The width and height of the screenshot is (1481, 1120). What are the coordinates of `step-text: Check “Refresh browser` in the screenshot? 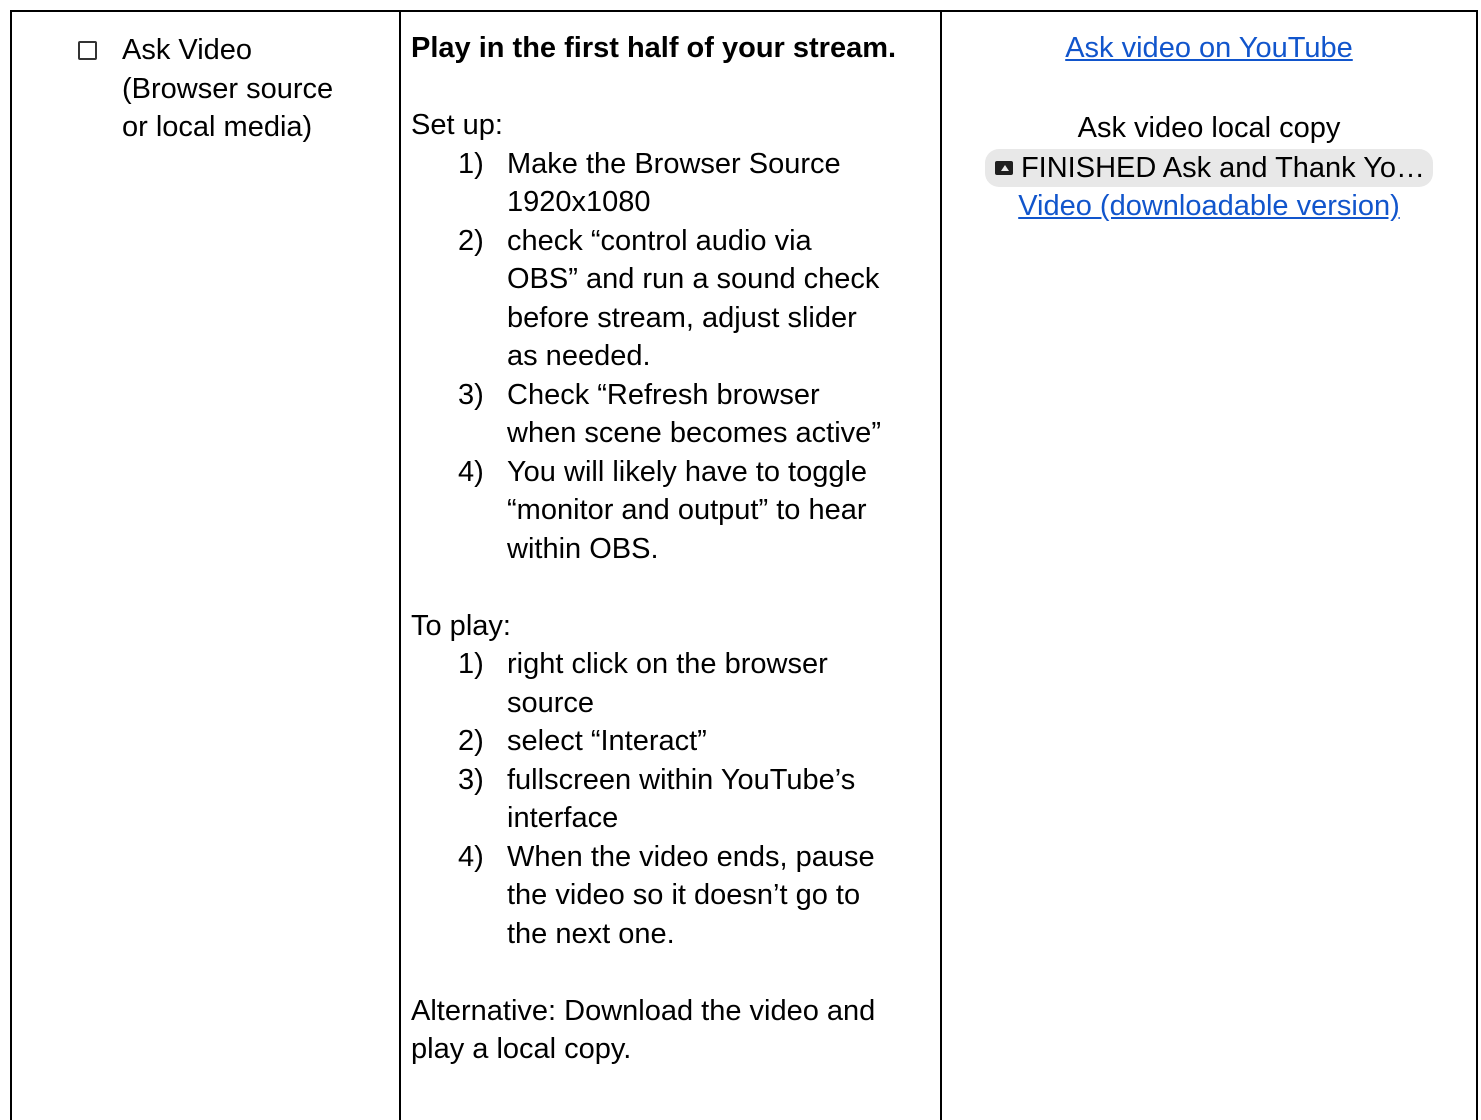 It's located at (663, 394).